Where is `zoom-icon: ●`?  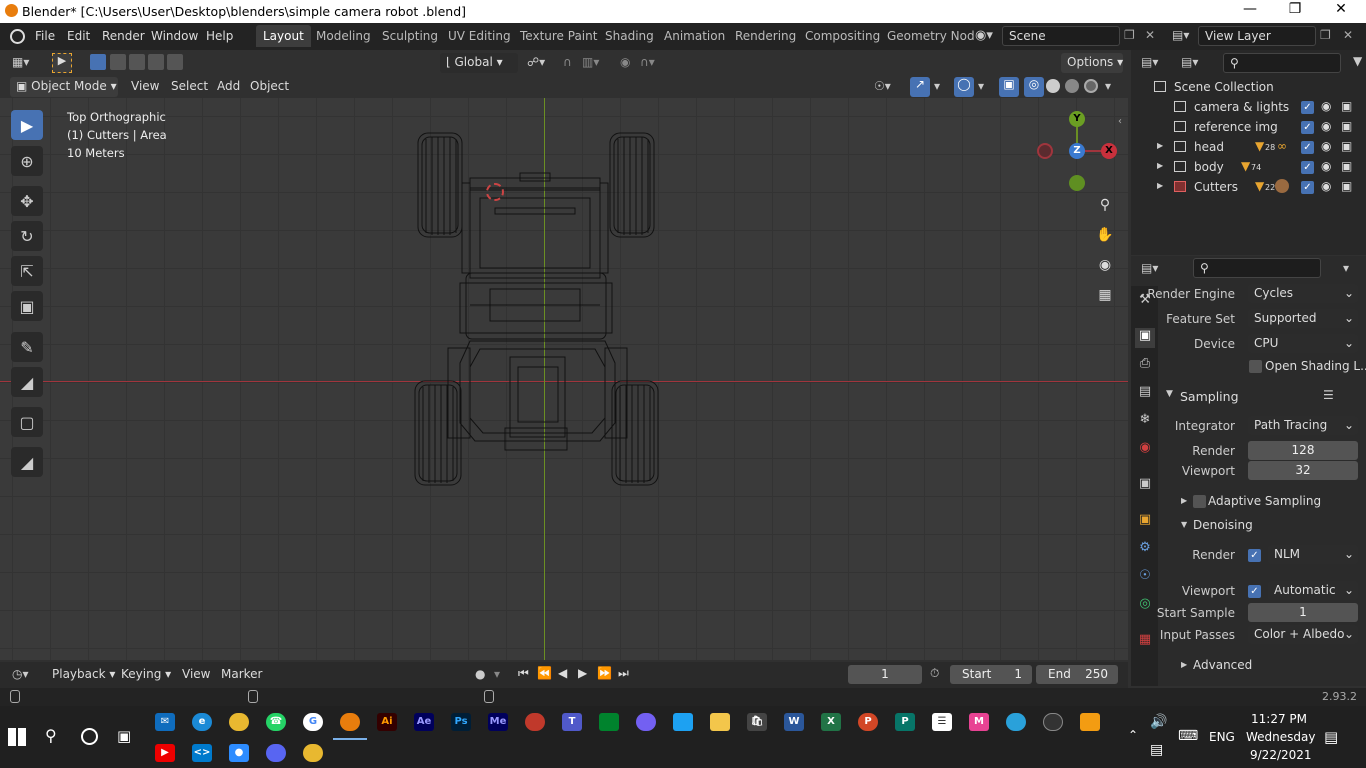 zoom-icon: ● is located at coordinates (239, 753).